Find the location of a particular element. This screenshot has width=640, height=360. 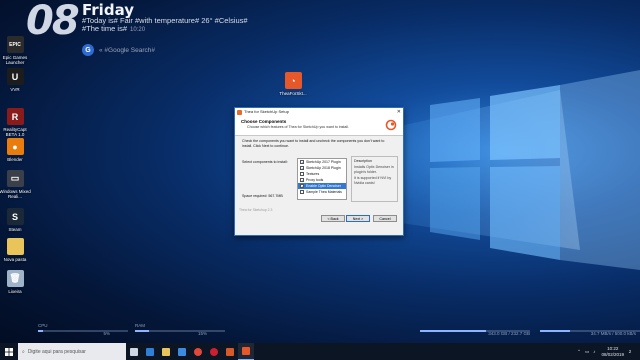

desktop-icon: U VVR is located at coordinates (15, 80).